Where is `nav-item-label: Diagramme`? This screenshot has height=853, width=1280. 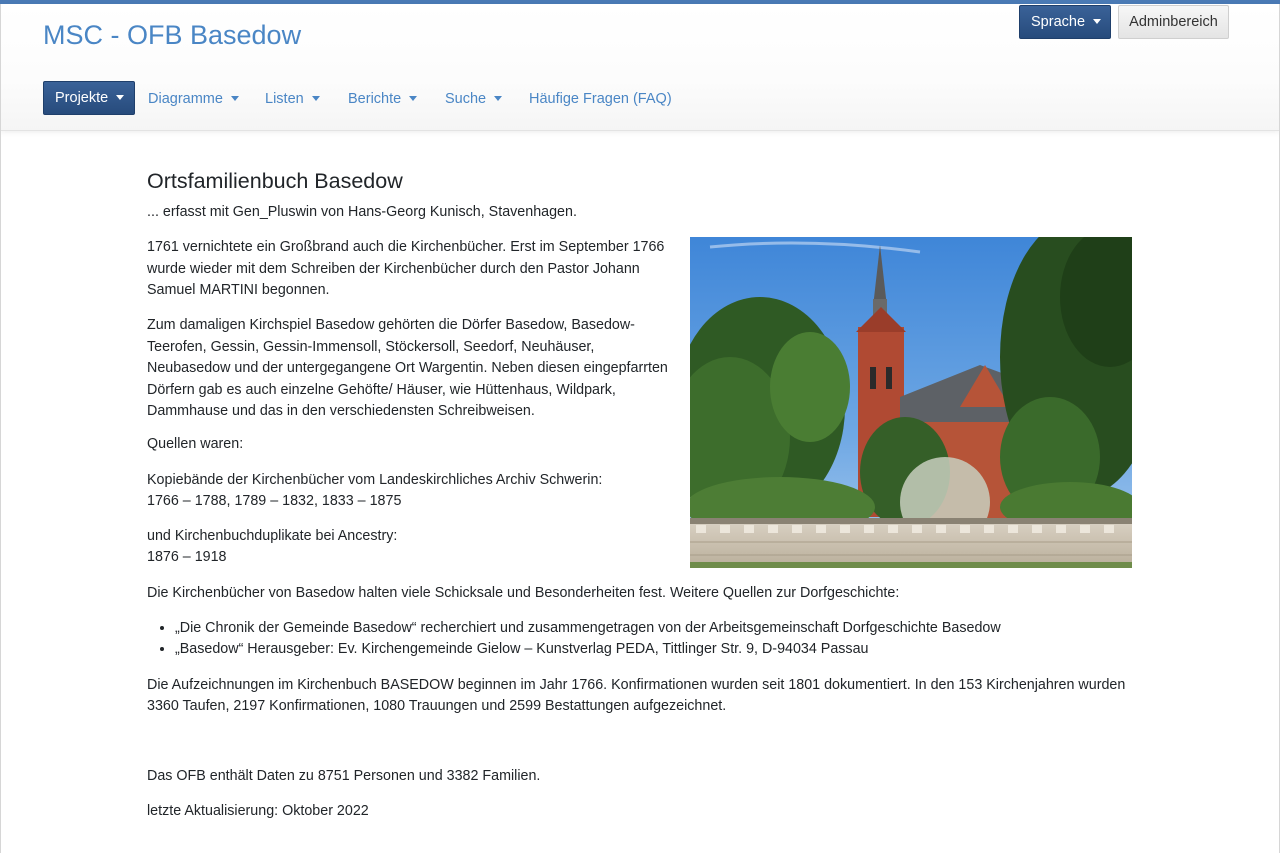 nav-item-label: Diagramme is located at coordinates (185, 99).